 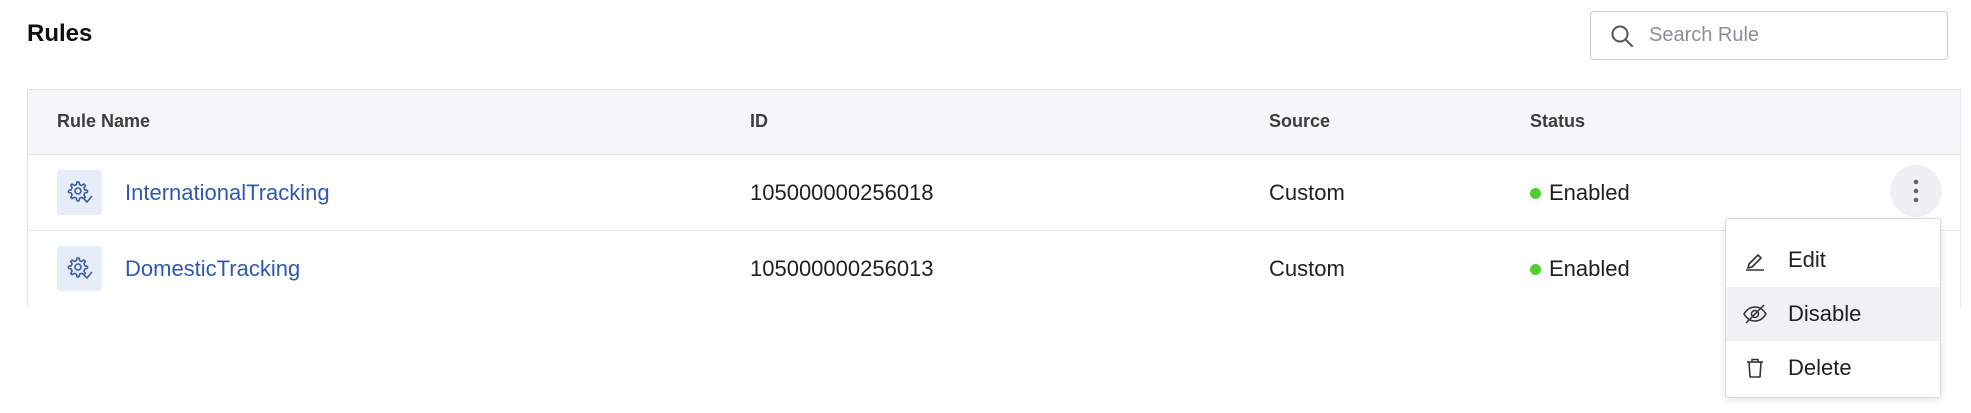 I want to click on page-title: Rules, so click(x=60, y=33).